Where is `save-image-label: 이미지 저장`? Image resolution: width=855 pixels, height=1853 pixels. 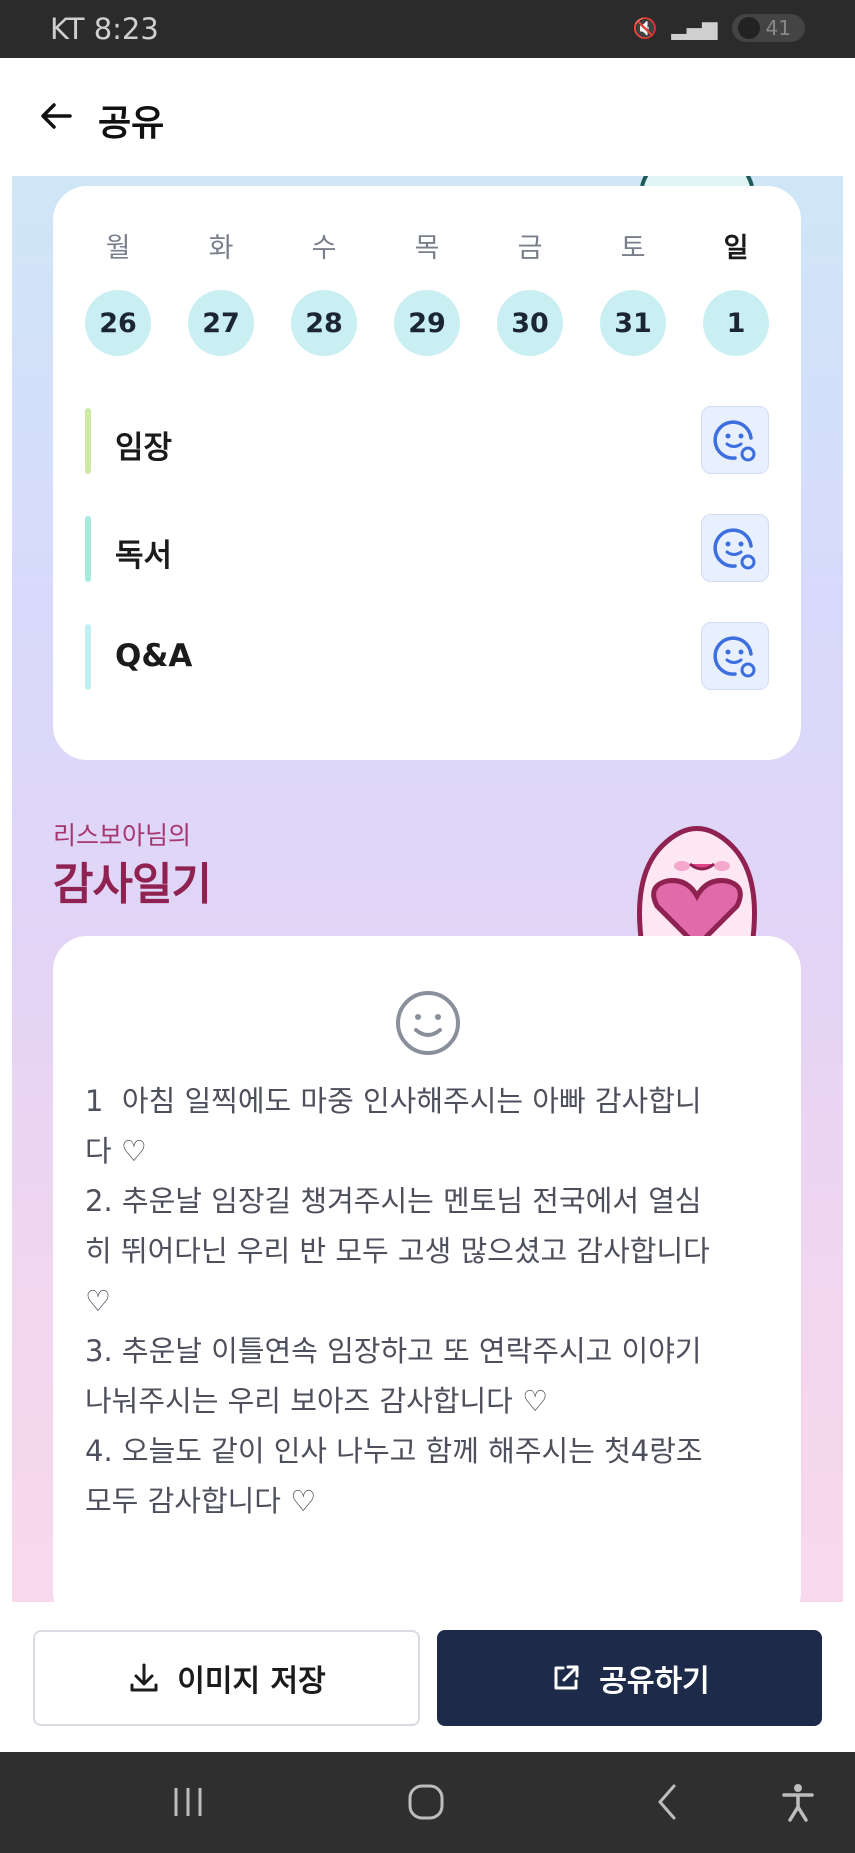
save-image-label: 이미지 저장 is located at coordinates (251, 1681).